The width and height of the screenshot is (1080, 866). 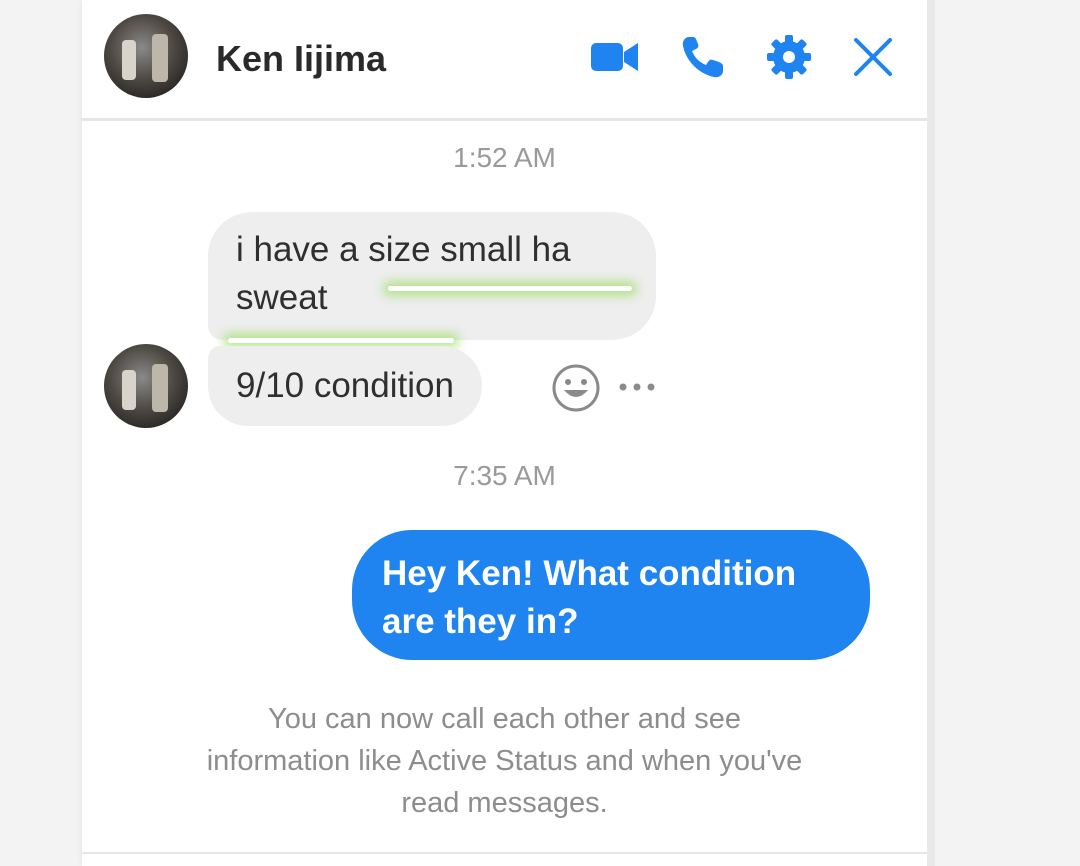 I want to click on smiley-react-icon, so click(x=576, y=388).